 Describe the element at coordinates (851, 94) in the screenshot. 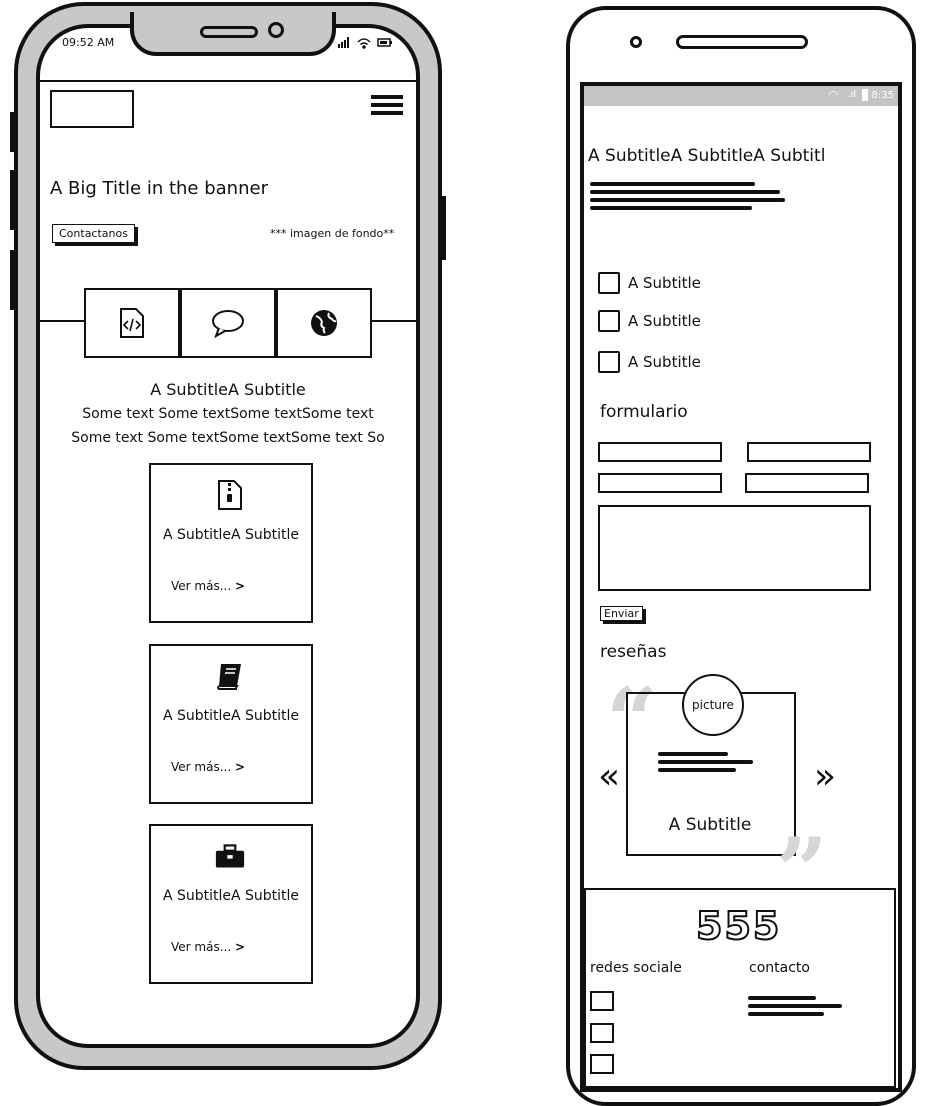

I see `signal-icon: .ıl` at that location.